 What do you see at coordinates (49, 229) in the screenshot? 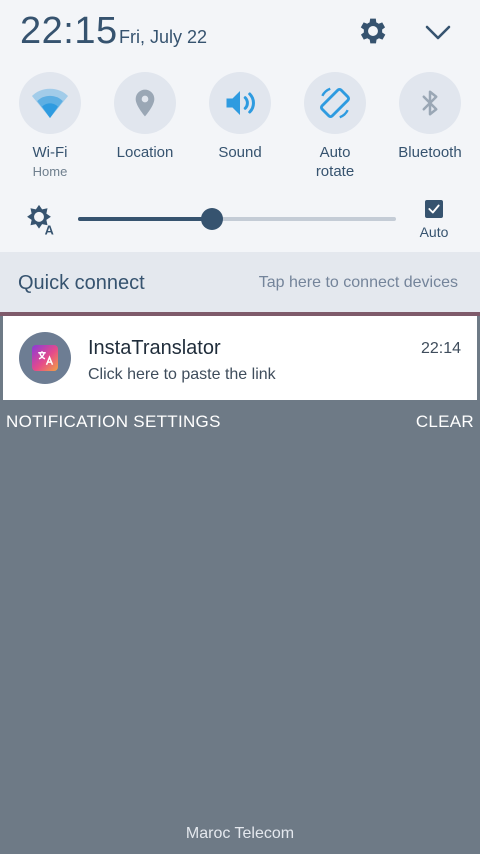
I see `svg-text: A` at bounding box center [49, 229].